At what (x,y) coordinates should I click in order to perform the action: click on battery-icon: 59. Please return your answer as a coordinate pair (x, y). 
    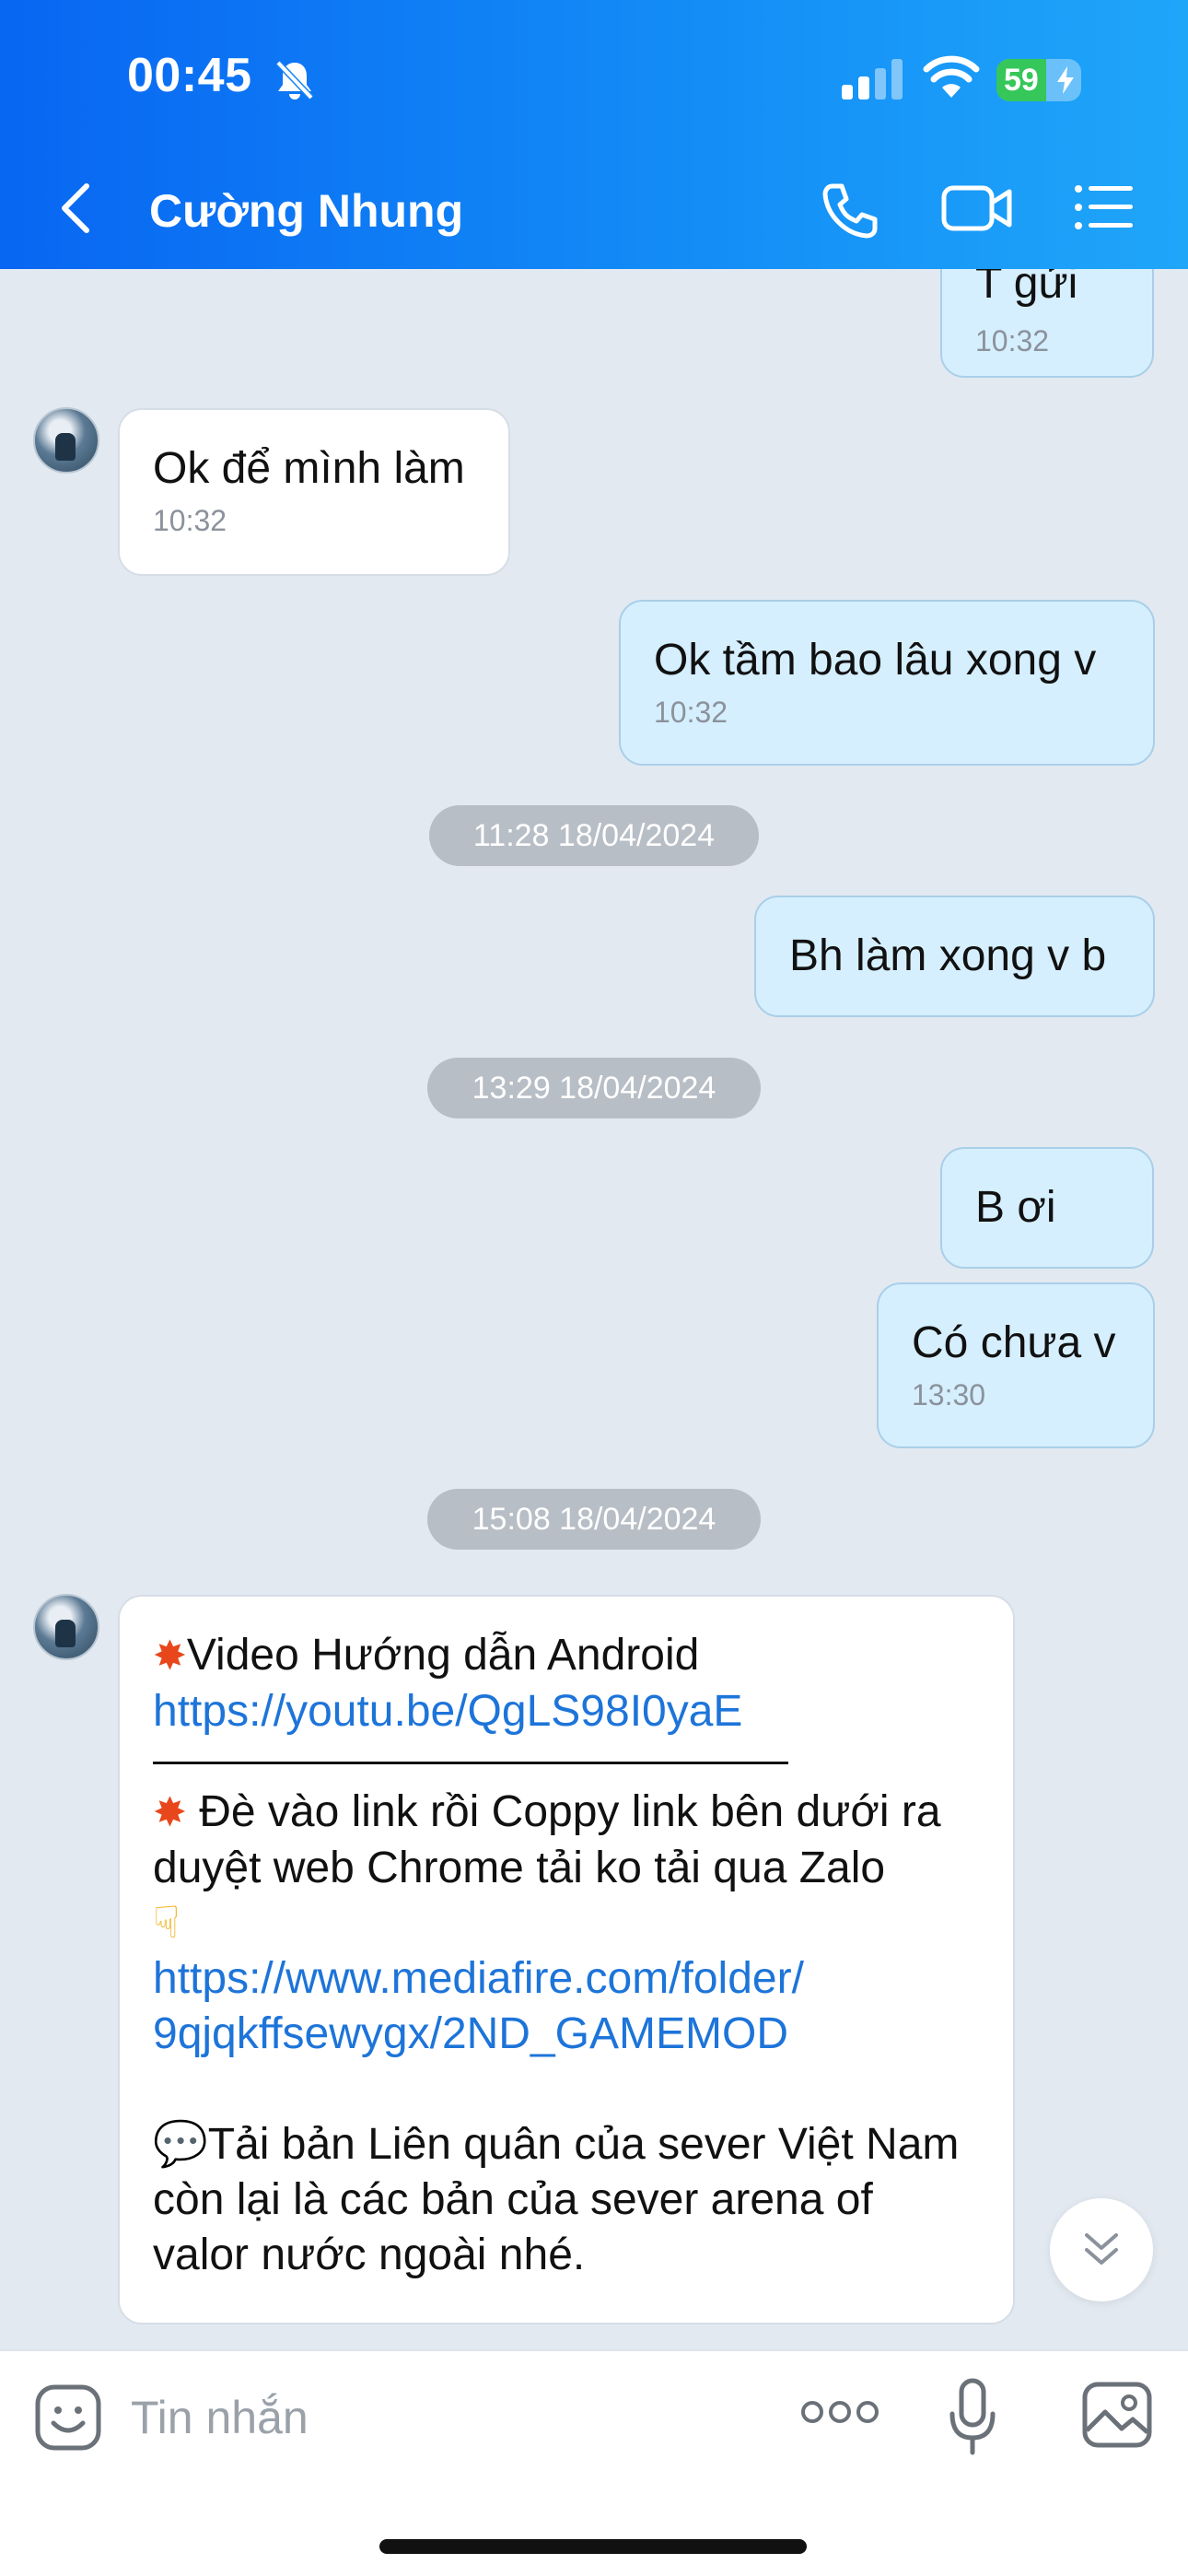
    Looking at the image, I should click on (1038, 80).